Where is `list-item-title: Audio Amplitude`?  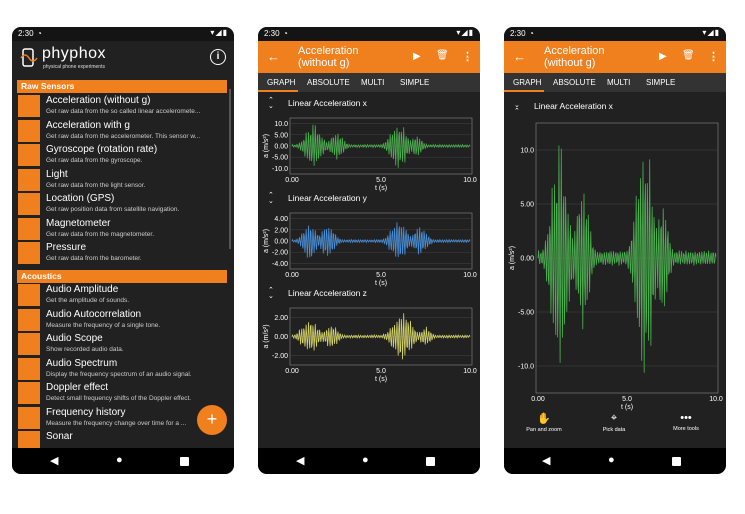
list-item-title: Audio Amplitude is located at coordinates (82, 289).